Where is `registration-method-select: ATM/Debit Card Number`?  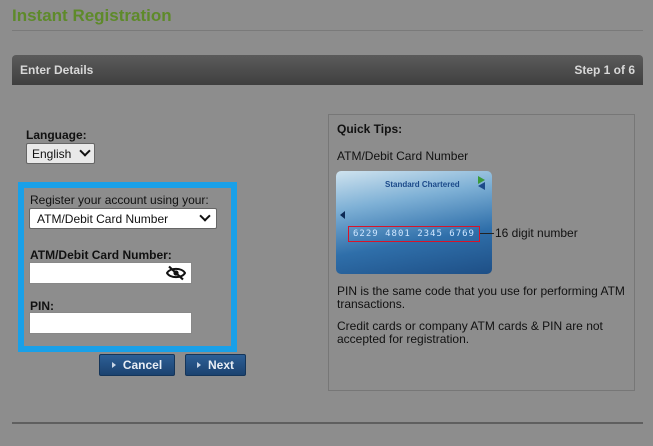
registration-method-select: ATM/Debit Card Number is located at coordinates (123, 218).